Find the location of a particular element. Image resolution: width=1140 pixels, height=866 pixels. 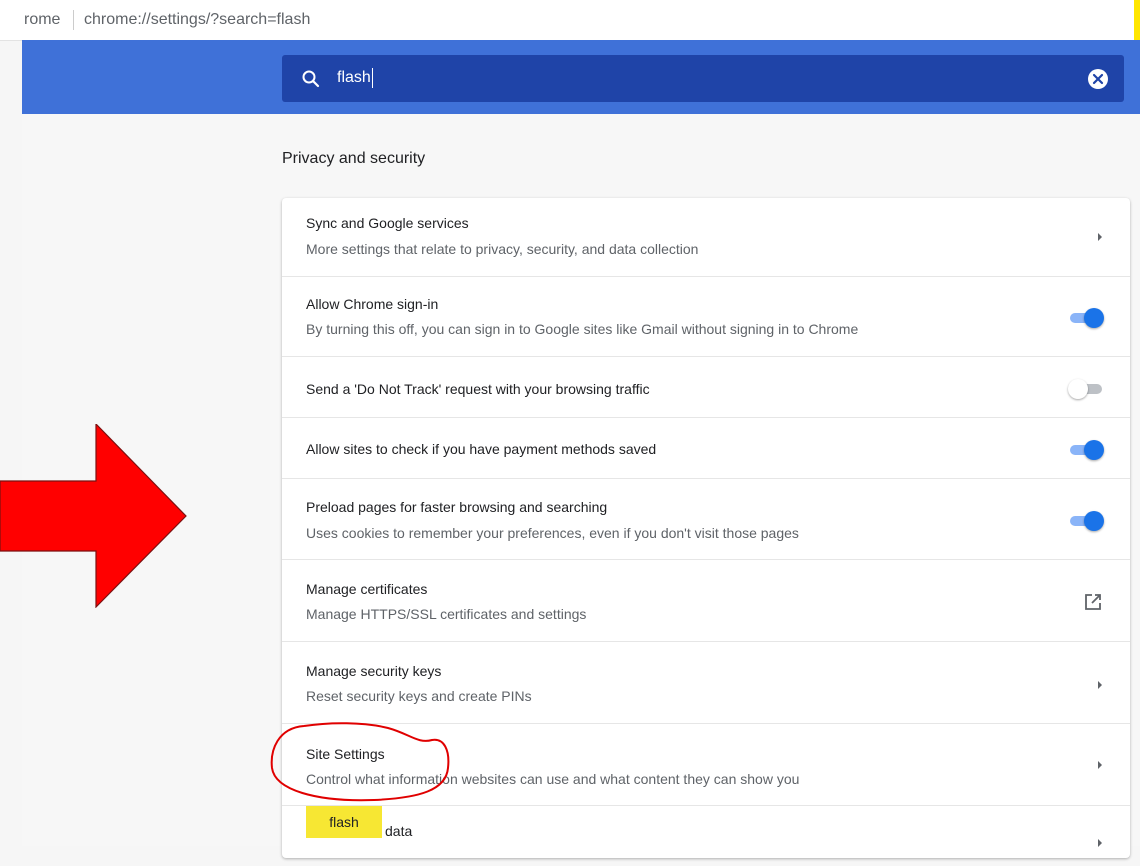

sign-in-toggle is located at coordinates (1086, 317).